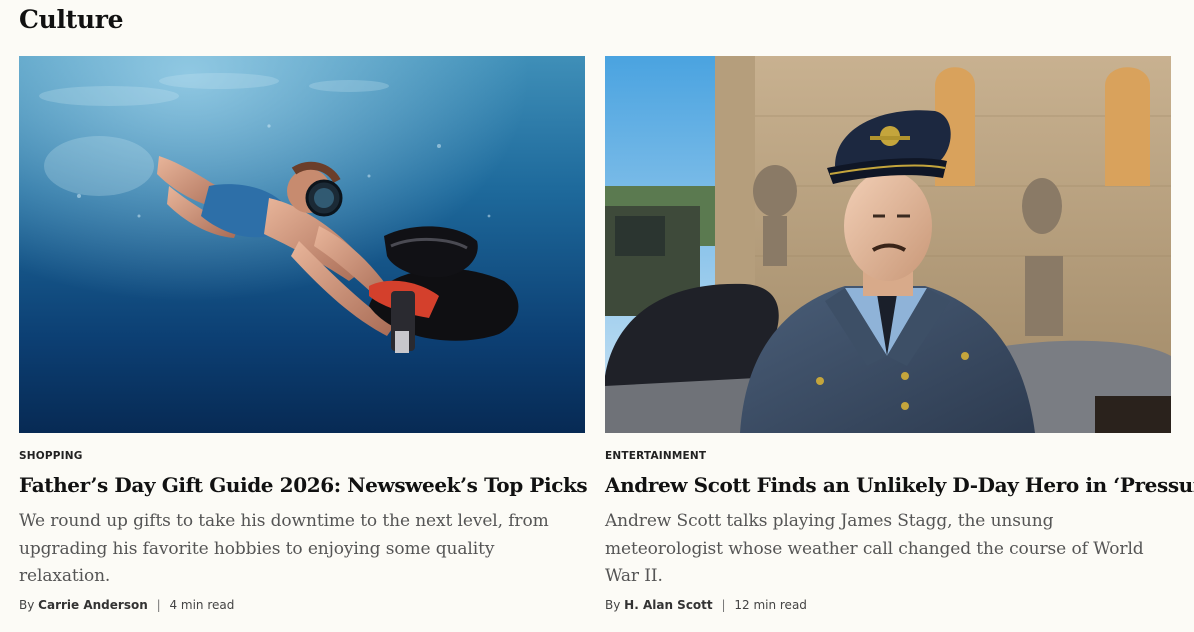  I want to click on article-byline: By Carrie Anderson | 4 min read, so click(126, 605).